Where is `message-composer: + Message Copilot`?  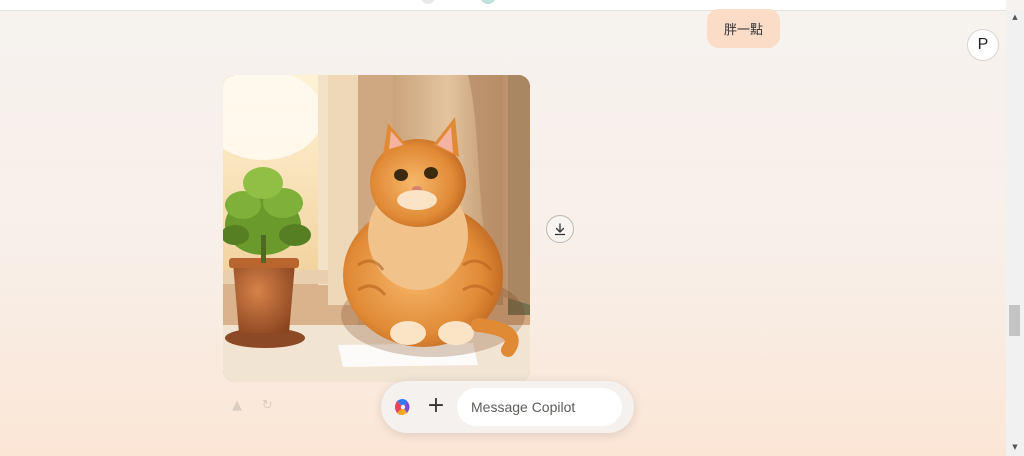
message-composer: + Message Copilot is located at coordinates (507, 407).